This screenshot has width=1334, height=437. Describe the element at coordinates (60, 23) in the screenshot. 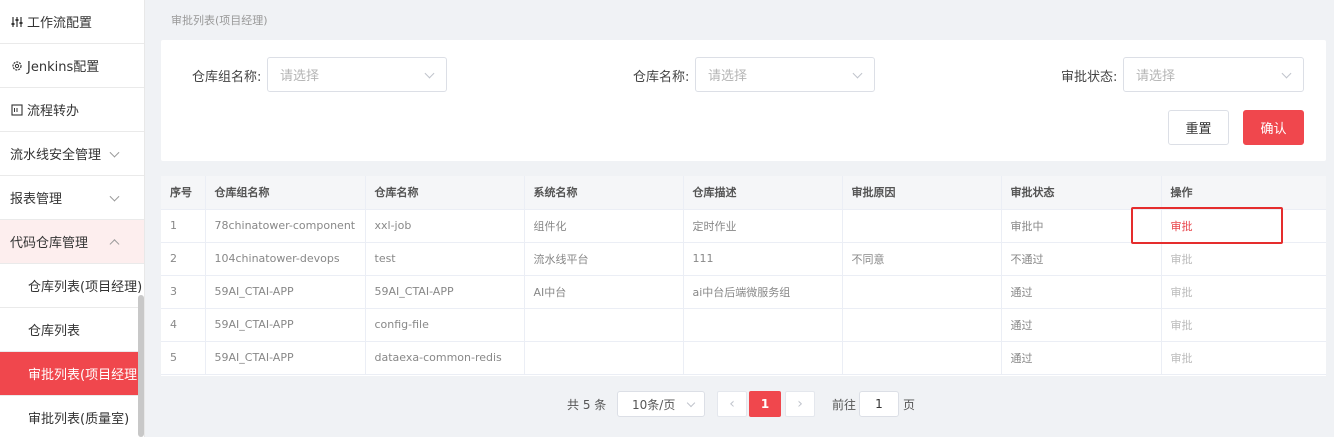

I see `sidebar-item-label: 工作流配置` at that location.